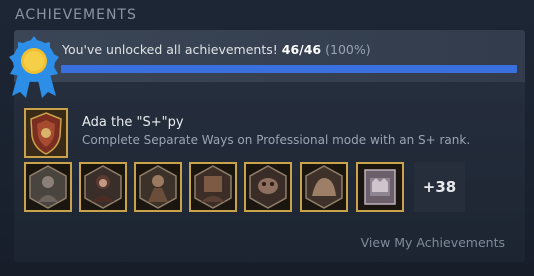  I want to click on crown-relic-icon, so click(380, 187).